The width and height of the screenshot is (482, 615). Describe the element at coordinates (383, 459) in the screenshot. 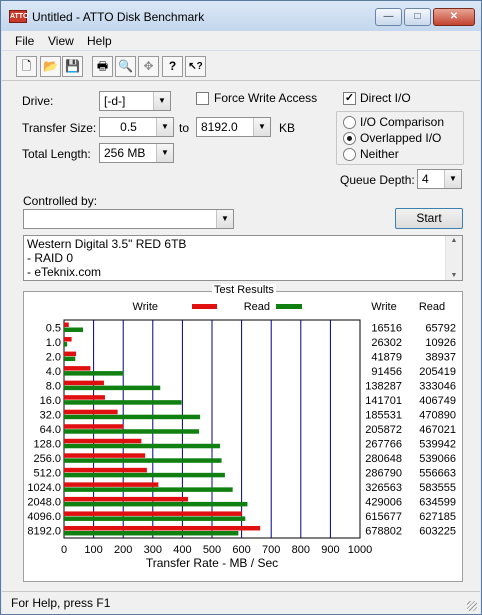

I see `write-value: 280648` at that location.